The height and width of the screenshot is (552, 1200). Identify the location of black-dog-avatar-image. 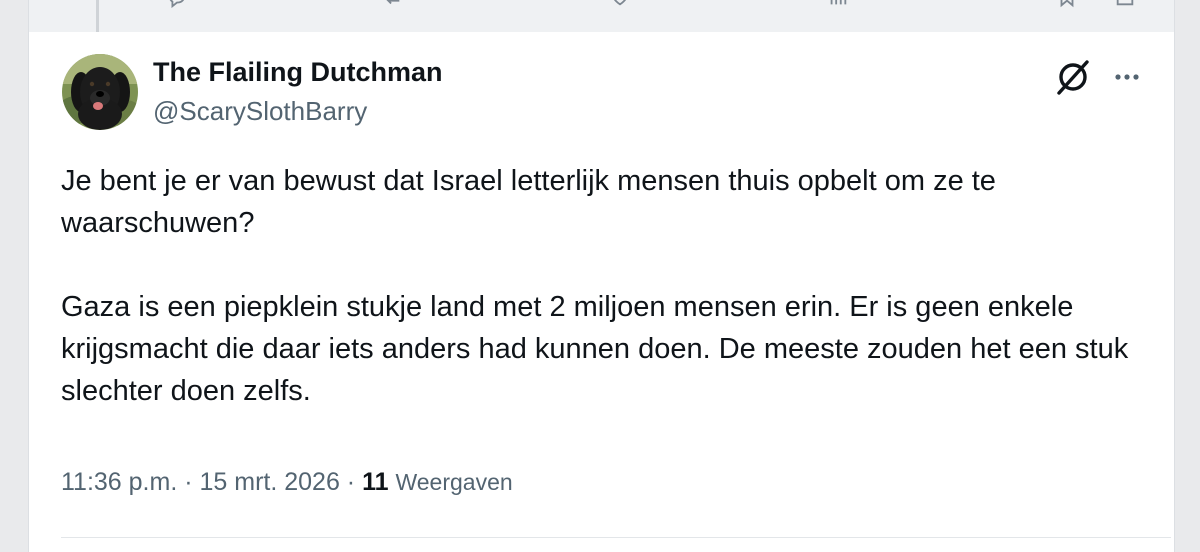
(100, 92).